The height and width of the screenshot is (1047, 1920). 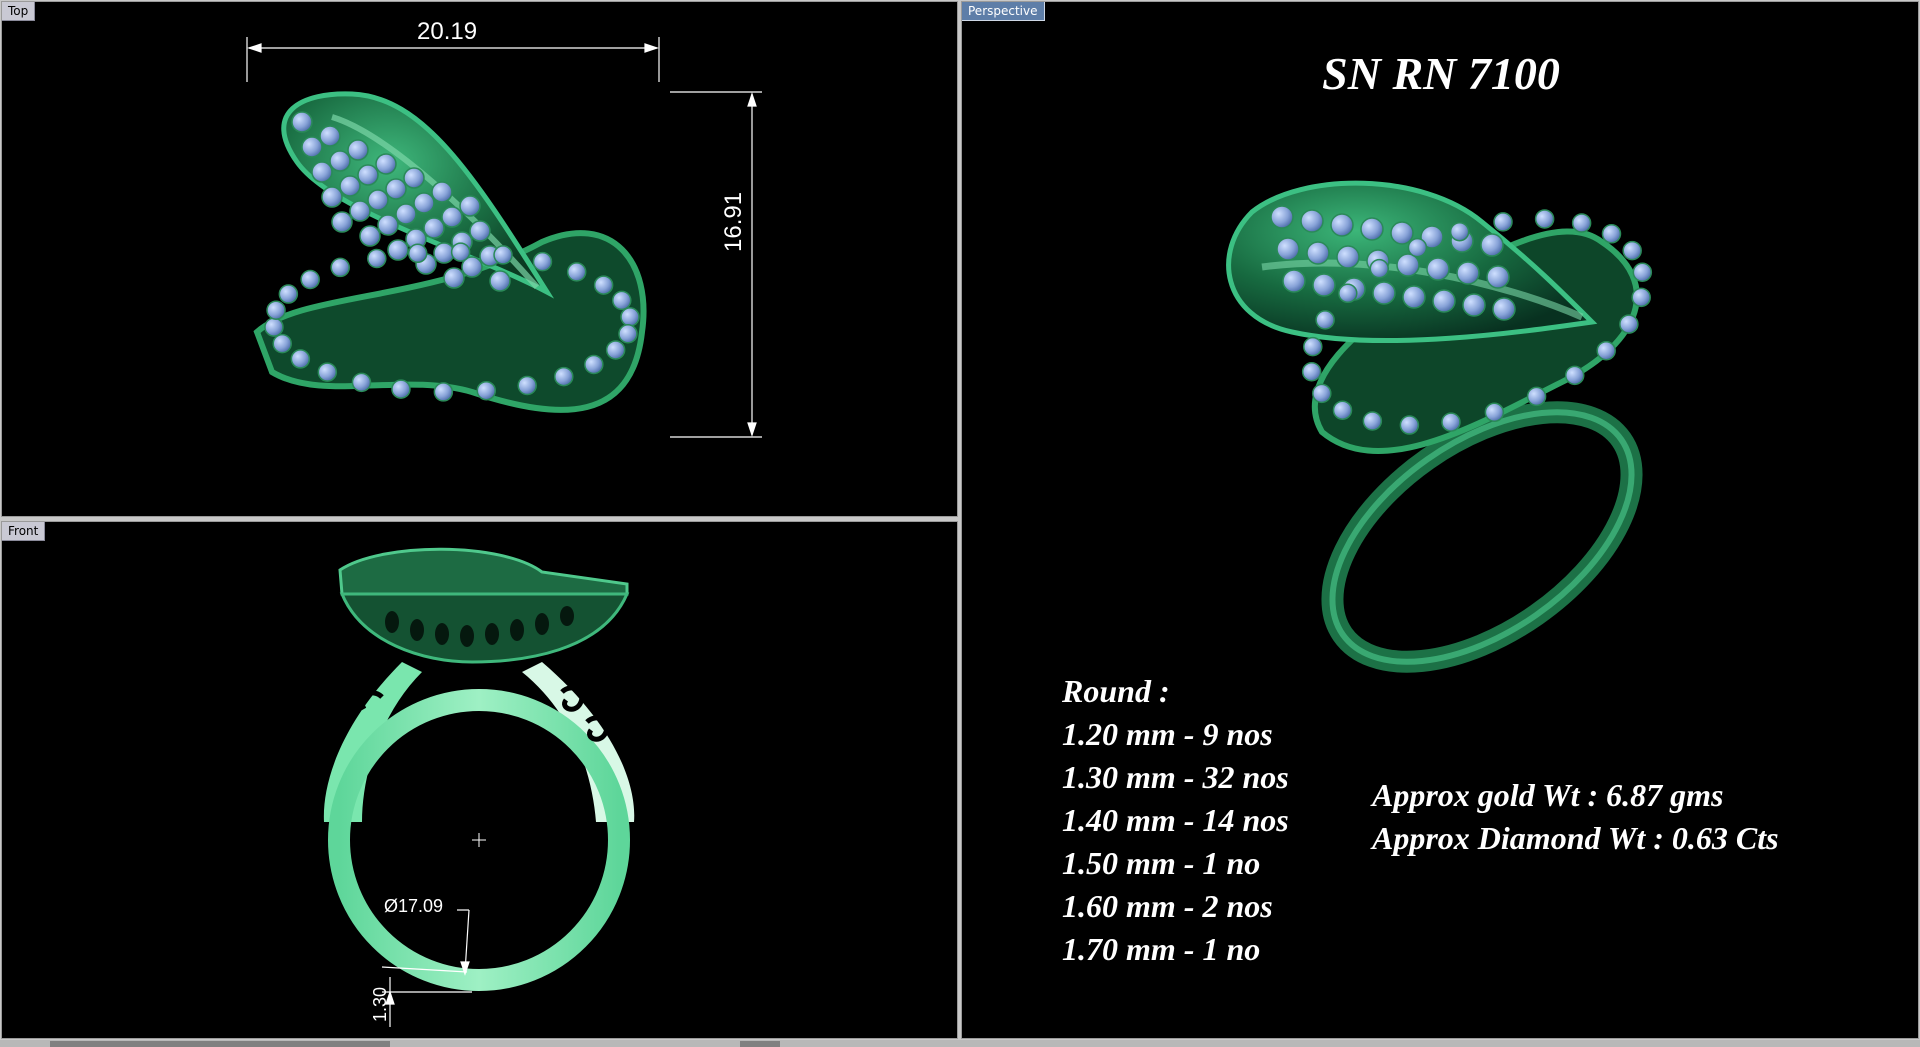 I want to click on stone-line-6: 1.70 mm - 1 no, so click(x=1161, y=949).